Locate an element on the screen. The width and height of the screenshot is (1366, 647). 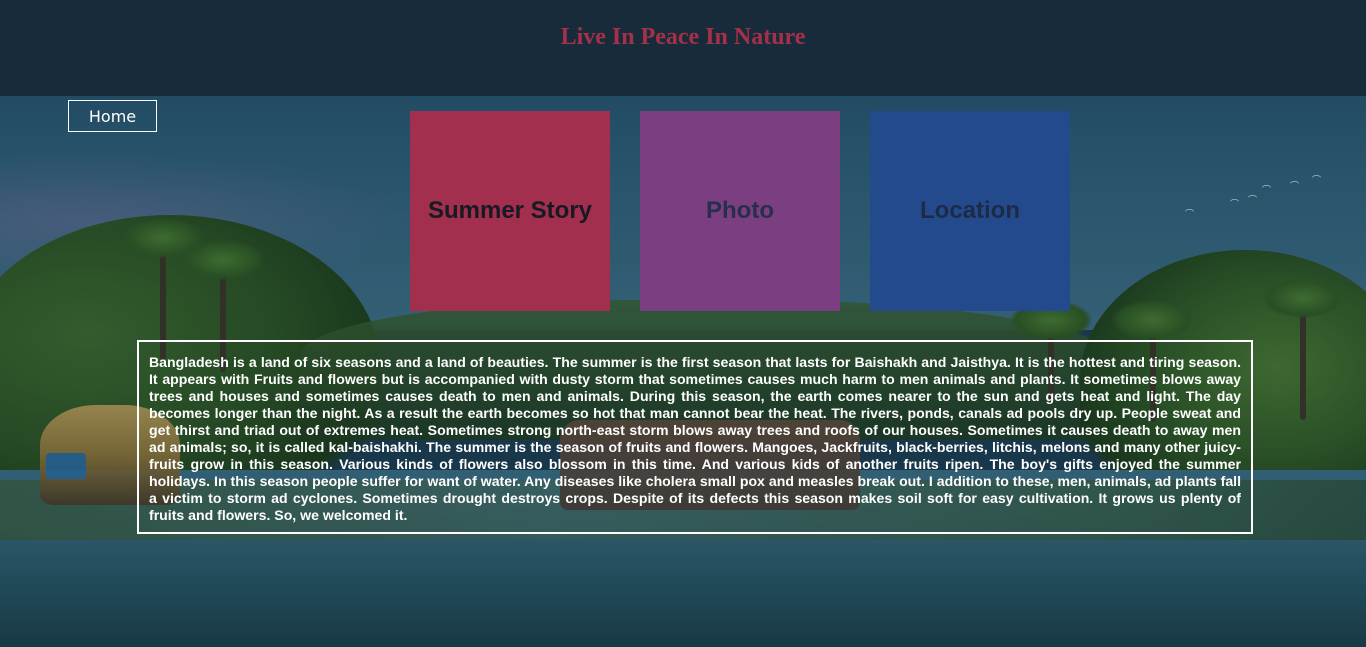
site-header: Live In Peace In Nature is located at coordinates (683, 48).